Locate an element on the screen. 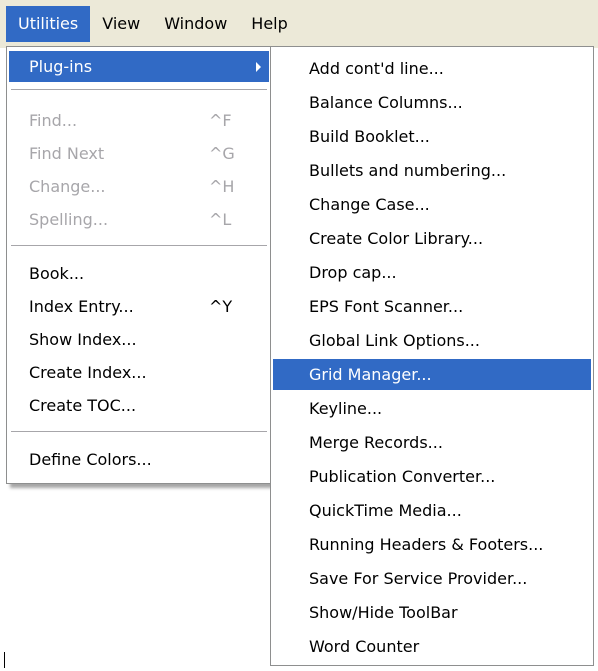 The image size is (598, 671). menu-window: Window is located at coordinates (195, 24).